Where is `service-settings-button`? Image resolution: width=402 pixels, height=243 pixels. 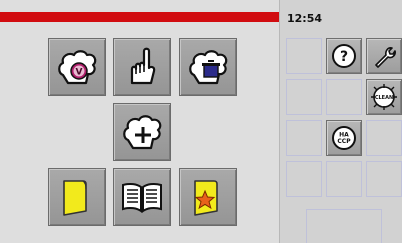
service-settings-button is located at coordinates (384, 56).